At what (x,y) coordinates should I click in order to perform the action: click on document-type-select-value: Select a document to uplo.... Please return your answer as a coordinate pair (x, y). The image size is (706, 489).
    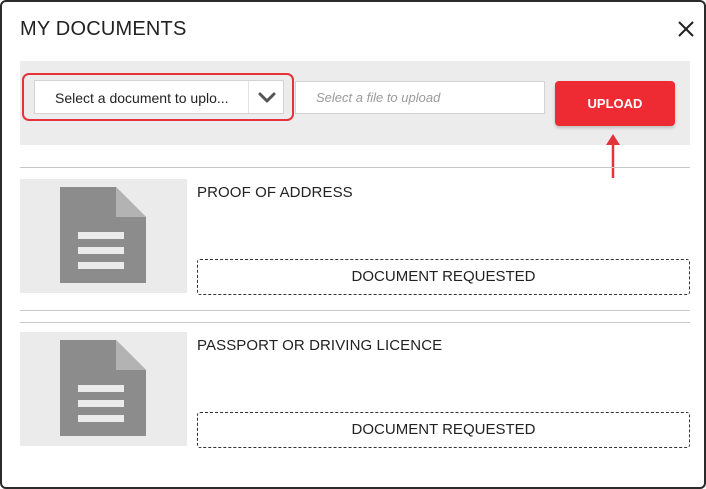
    Looking at the image, I should click on (142, 98).